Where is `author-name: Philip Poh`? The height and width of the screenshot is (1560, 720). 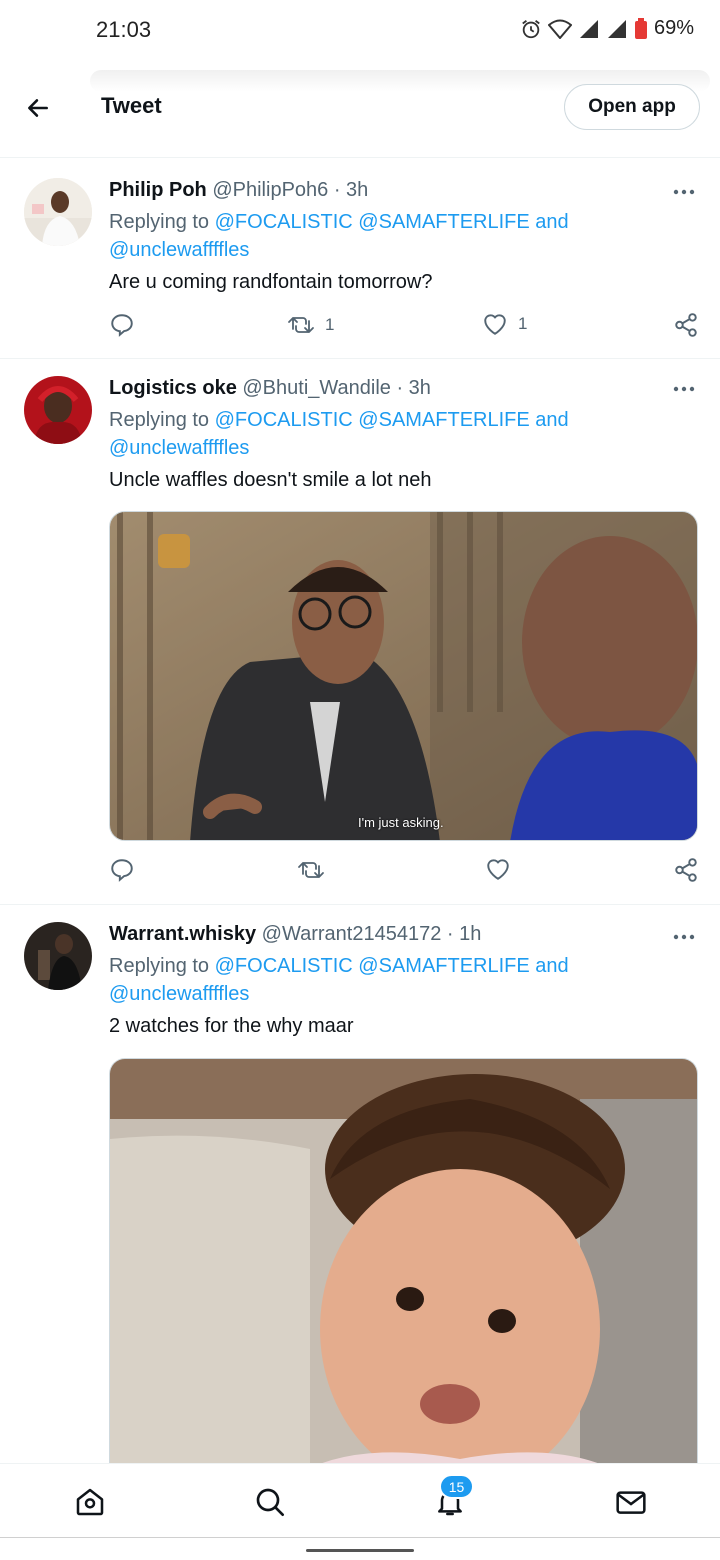 author-name: Philip Poh is located at coordinates (158, 190).